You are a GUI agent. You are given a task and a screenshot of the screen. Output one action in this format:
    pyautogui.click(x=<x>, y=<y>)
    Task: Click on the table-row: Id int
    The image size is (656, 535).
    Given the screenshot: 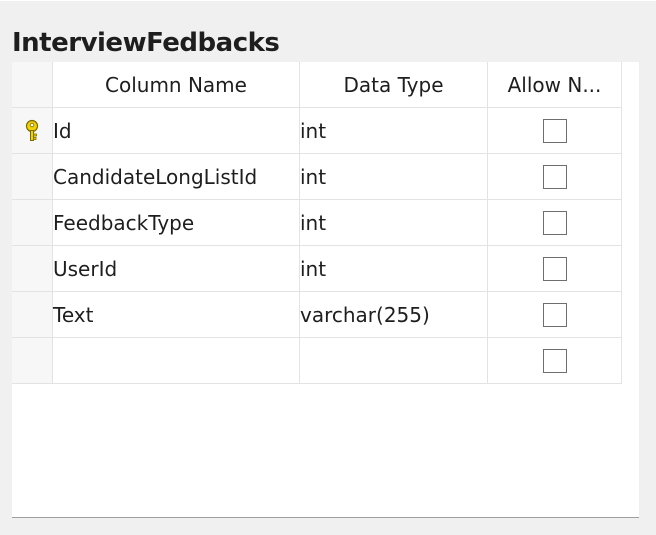 What is the action you would take?
    pyautogui.click(x=317, y=130)
    